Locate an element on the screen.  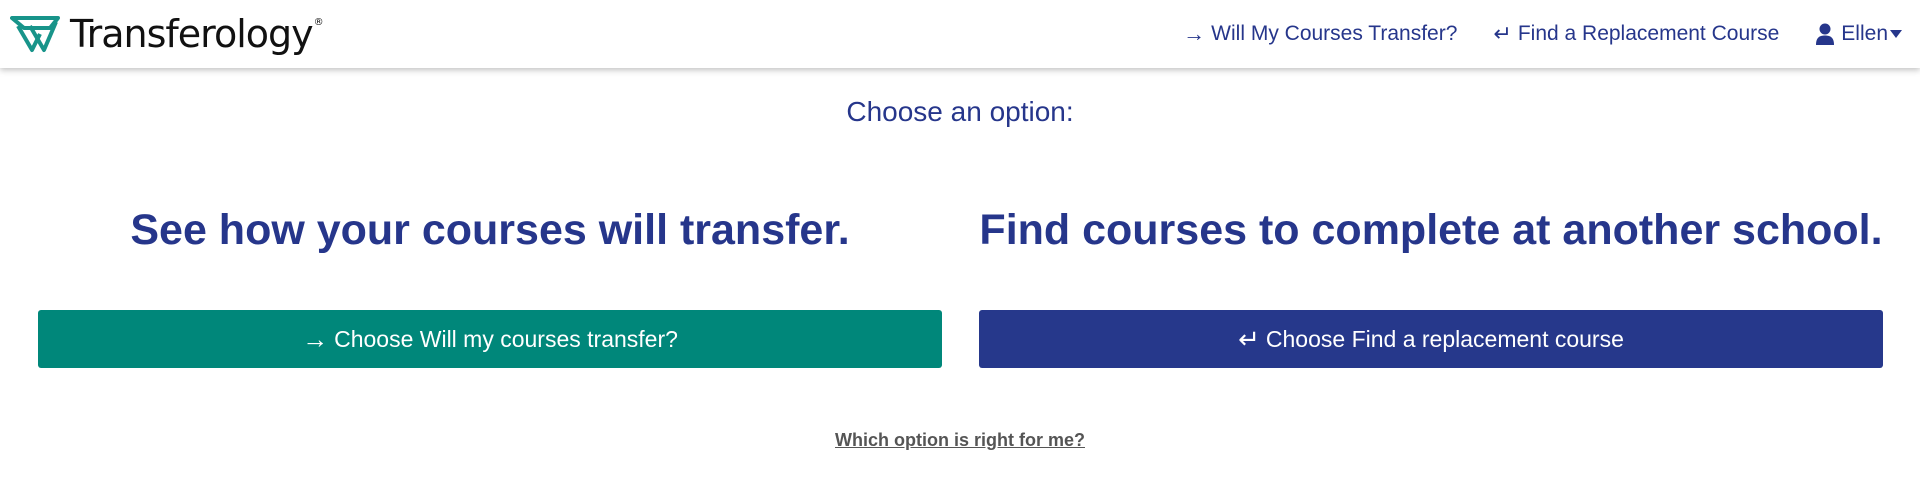
choose-find-replacement-course-button: ↵ Choose Find a replacement course is located at coordinates (1431, 339).